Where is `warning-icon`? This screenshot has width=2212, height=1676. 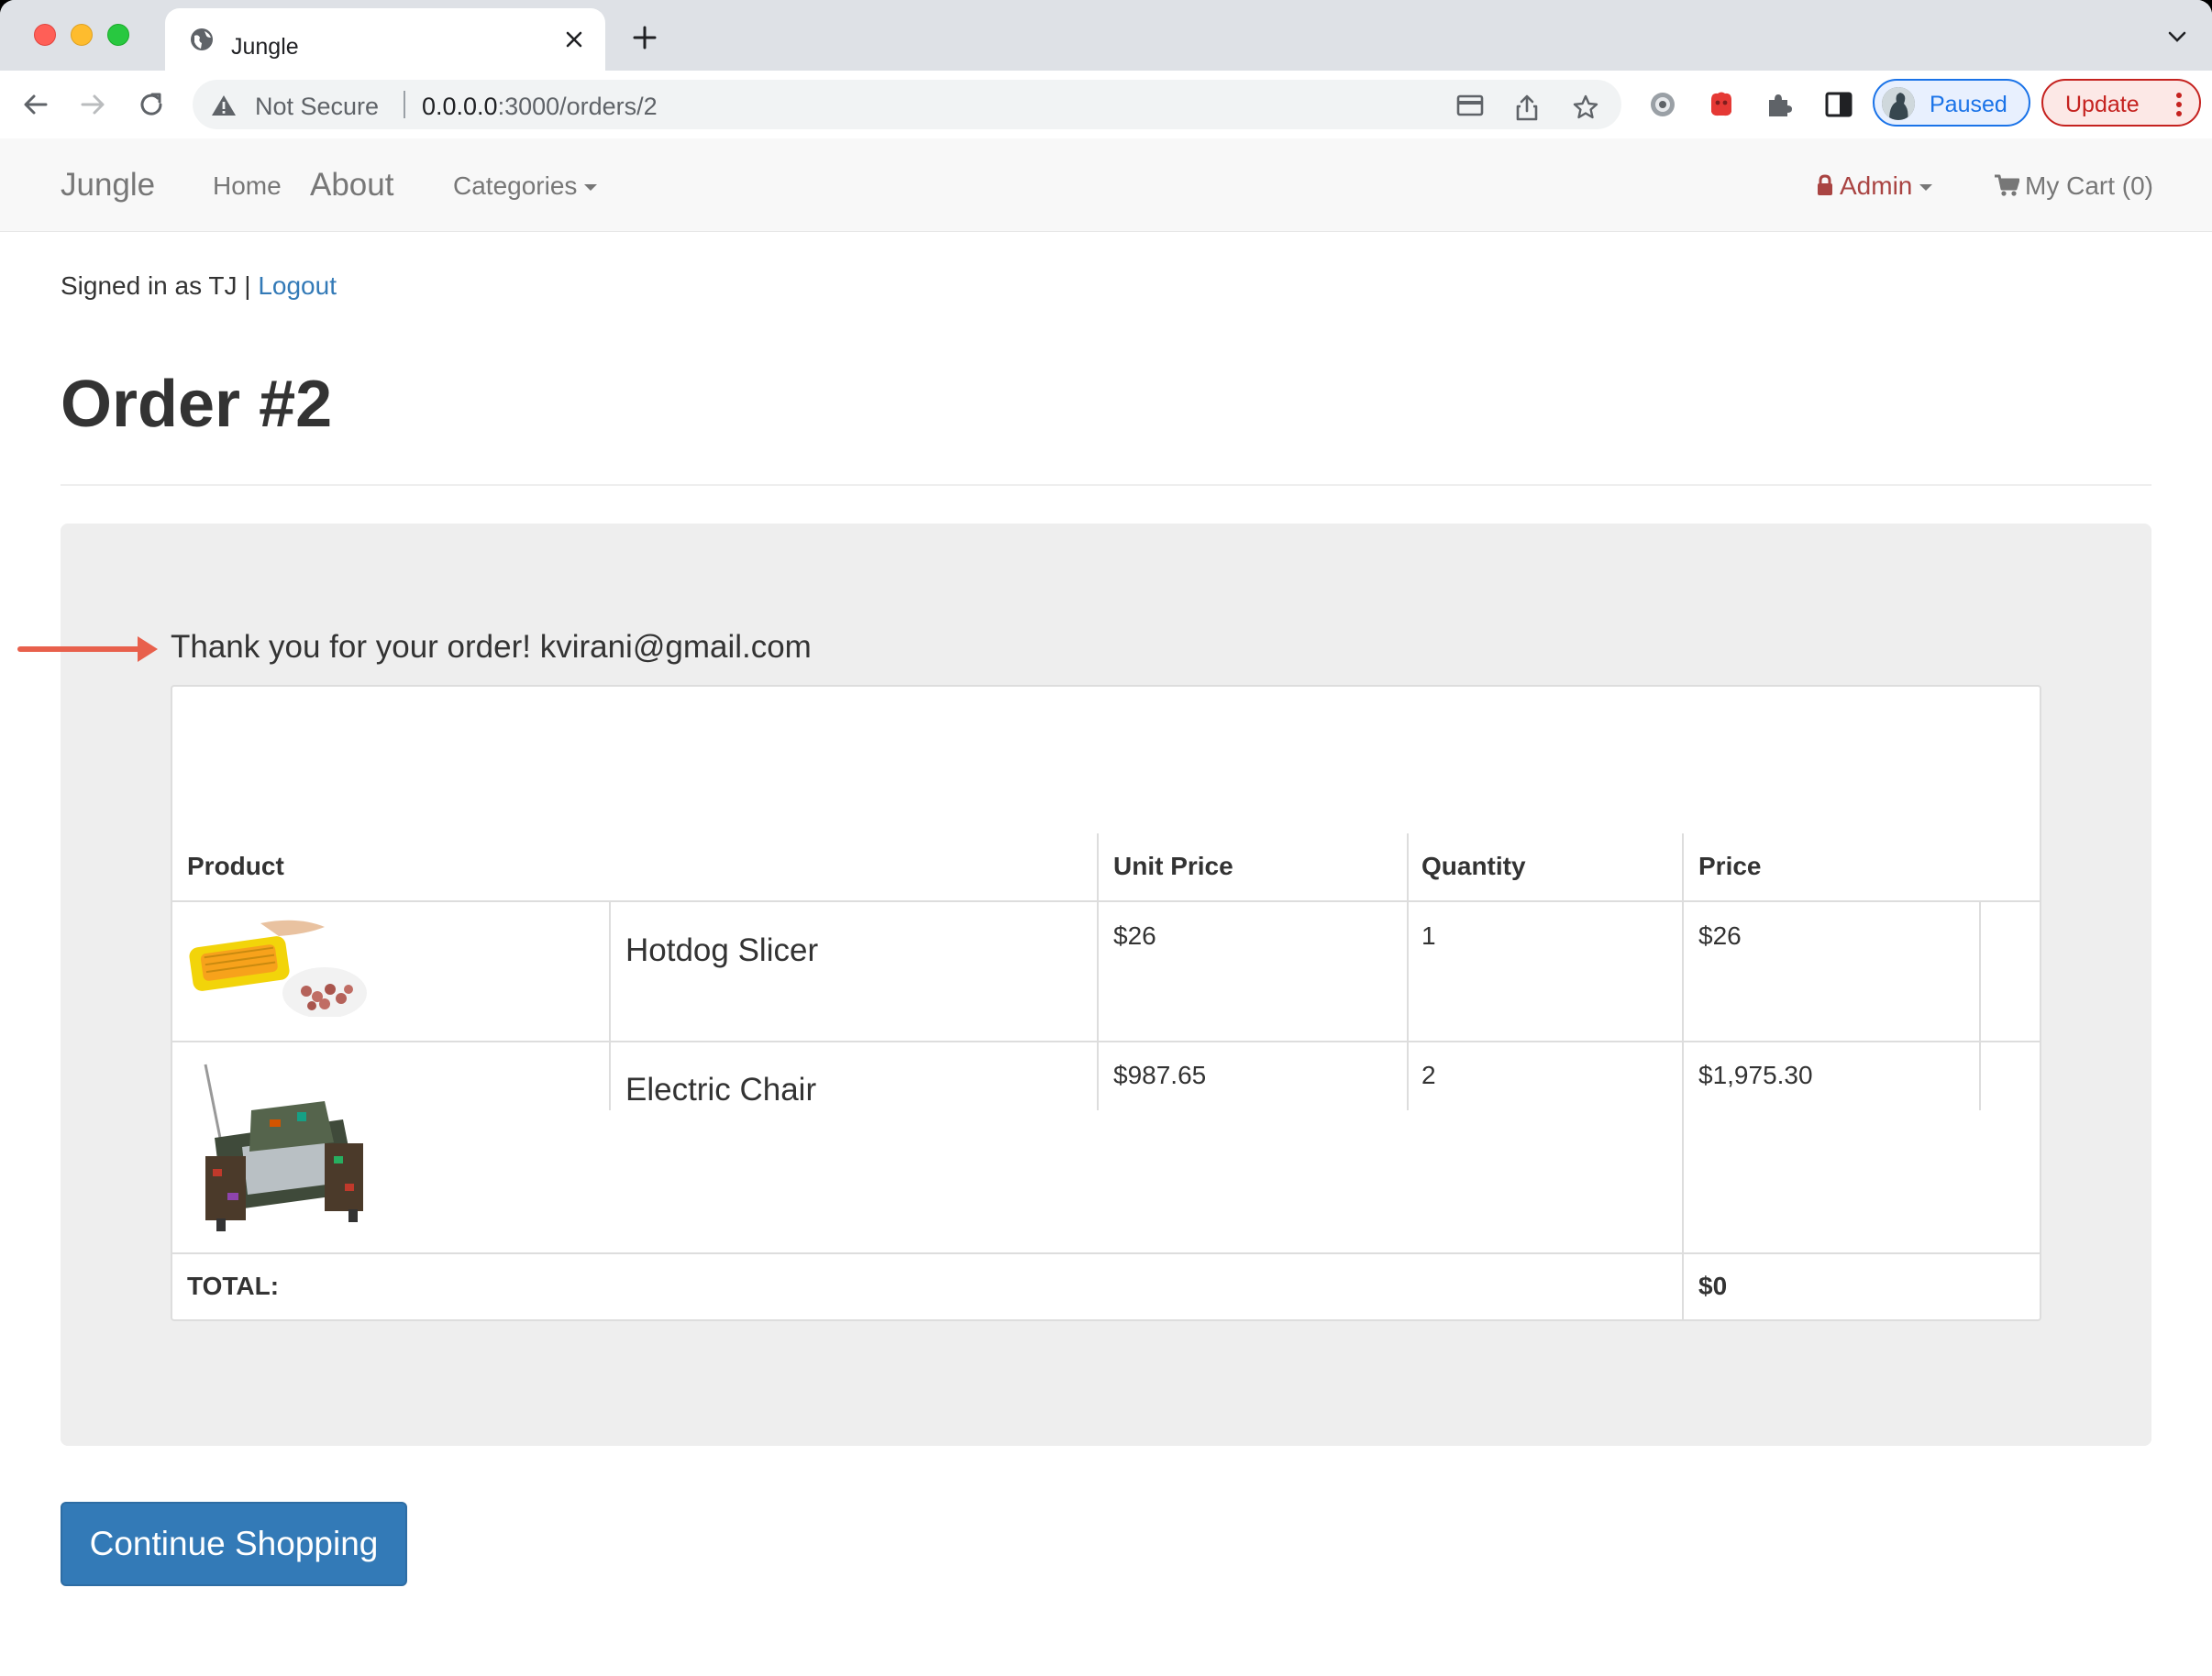
warning-icon is located at coordinates (224, 108).